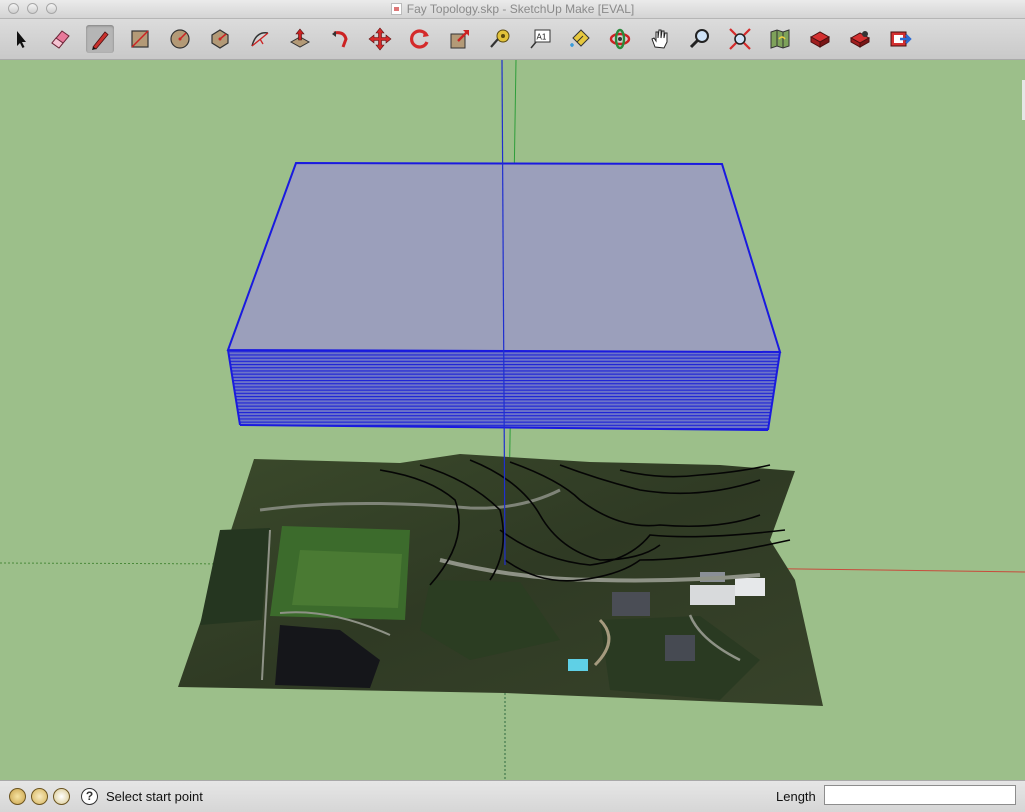 This screenshot has height=812, width=1025. I want to click on follow-me-tool, so click(340, 39).